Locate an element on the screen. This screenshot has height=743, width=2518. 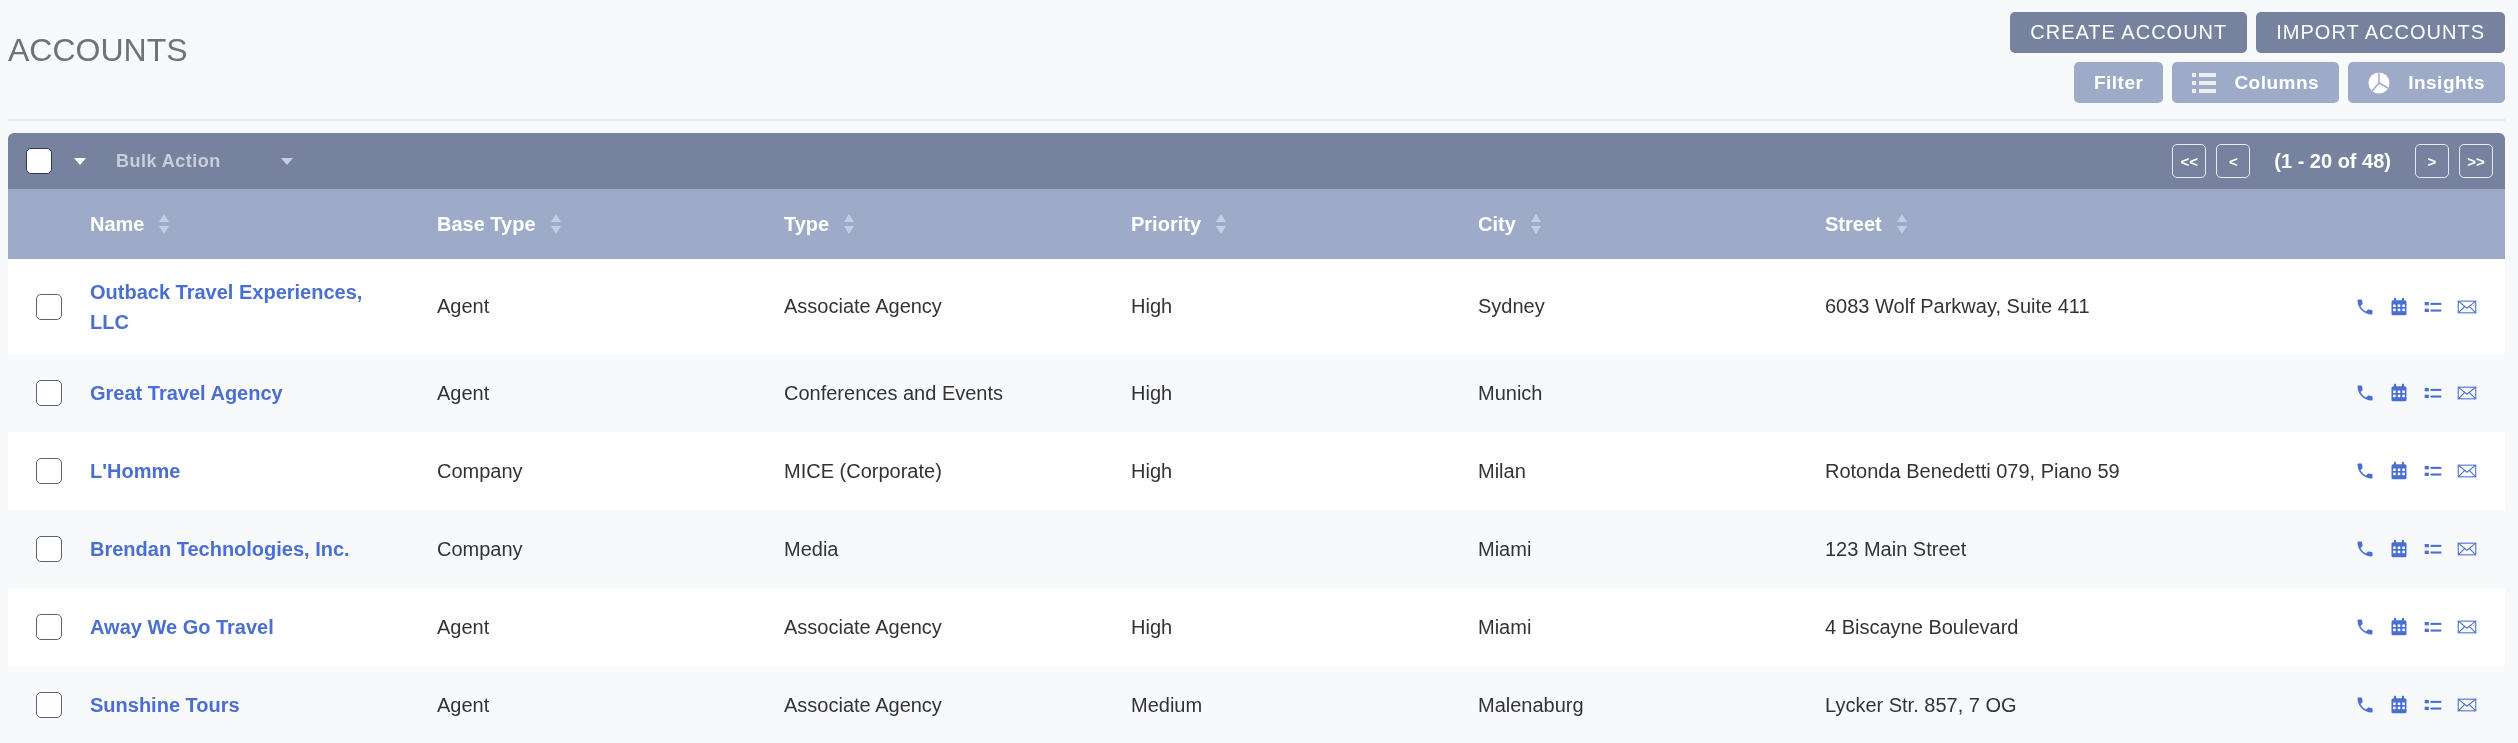
column-header: Priority is located at coordinates (1166, 224).